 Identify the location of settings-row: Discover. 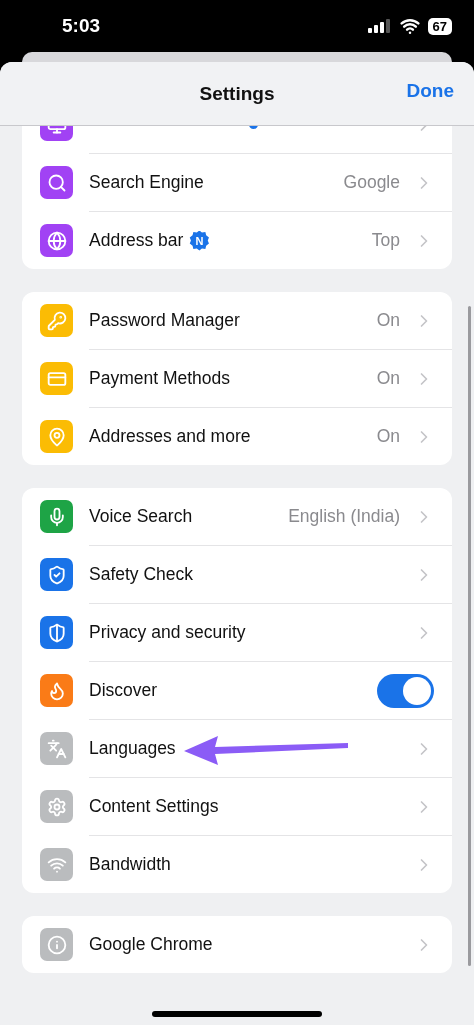
(237, 690).